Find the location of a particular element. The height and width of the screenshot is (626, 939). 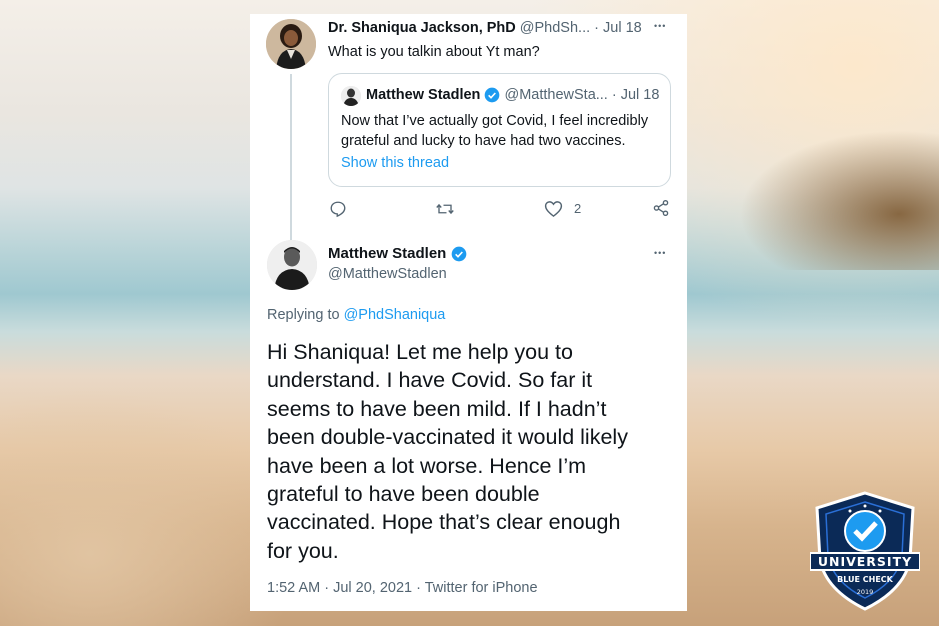

tweet-body-line: grateful to have been double is located at coordinates (403, 494).